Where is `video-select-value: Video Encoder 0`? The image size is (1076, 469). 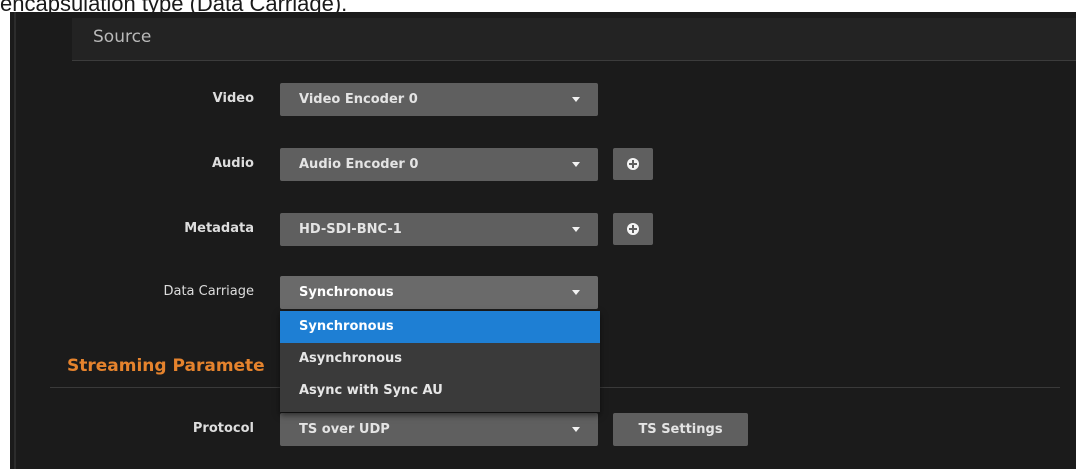 video-select-value: Video Encoder 0 is located at coordinates (358, 99).